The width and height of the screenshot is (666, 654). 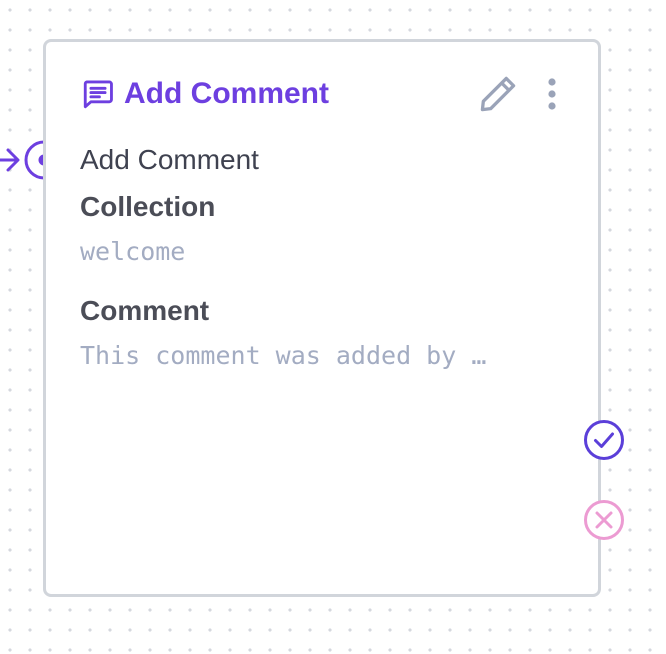 What do you see at coordinates (98, 94) in the screenshot?
I see `comment-icon` at bounding box center [98, 94].